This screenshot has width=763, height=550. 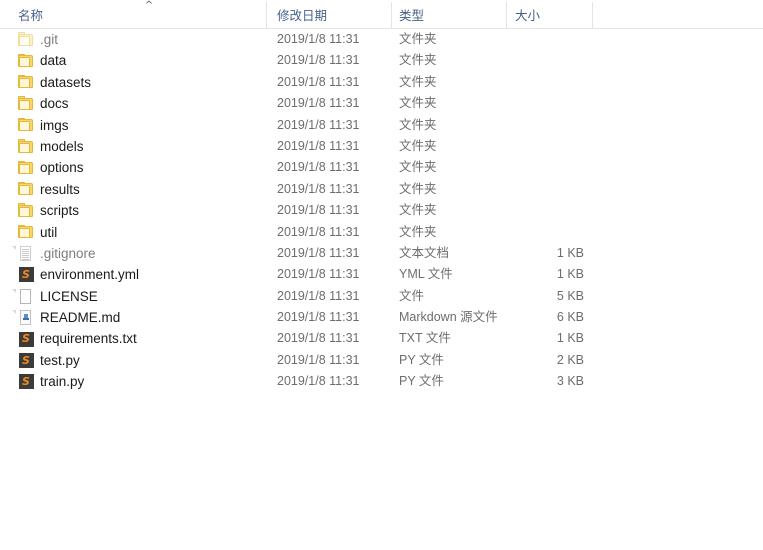 What do you see at coordinates (149, 6) in the screenshot?
I see `sort-ascending-icon: ^` at bounding box center [149, 6].